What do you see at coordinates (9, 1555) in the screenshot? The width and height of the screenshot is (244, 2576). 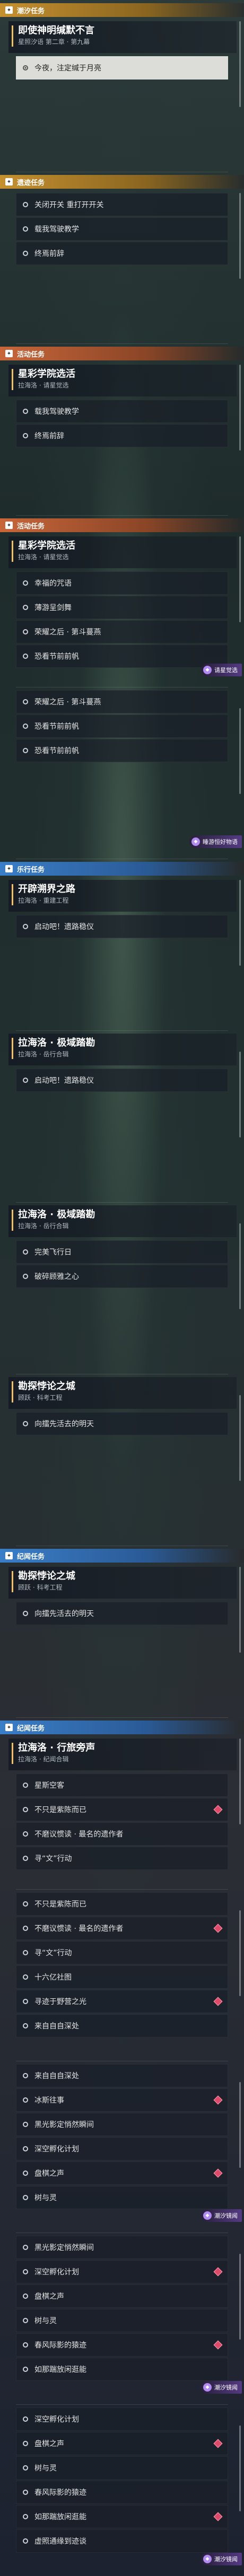 I see `section-icon: ✦` at bounding box center [9, 1555].